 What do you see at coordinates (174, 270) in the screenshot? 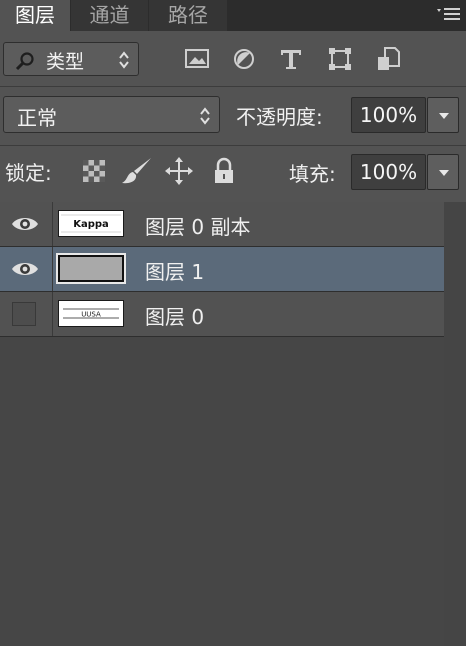
I see `layer-name: 图层 1` at bounding box center [174, 270].